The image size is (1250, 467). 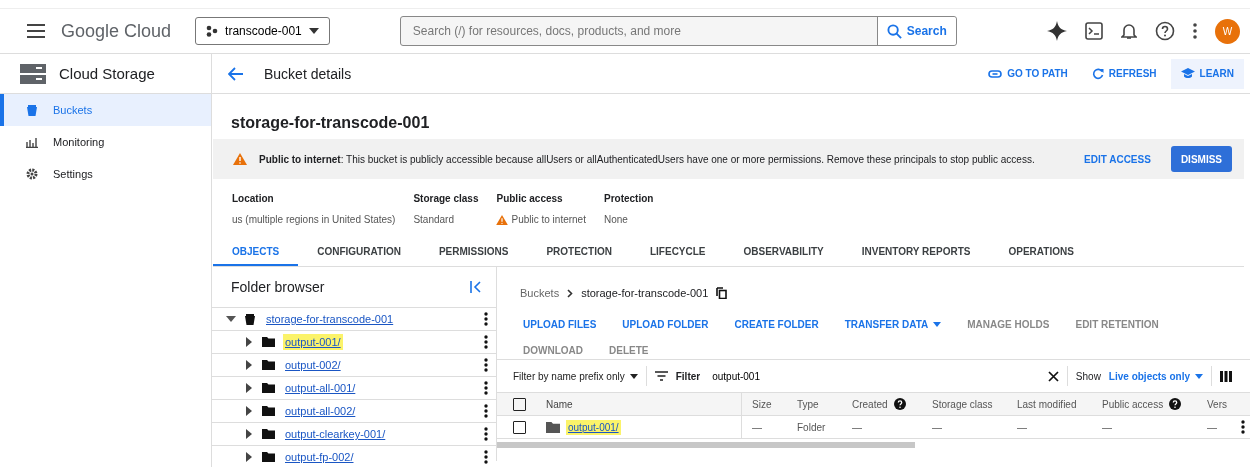 I want to click on collapse-caret-icon, so click(x=231, y=319).